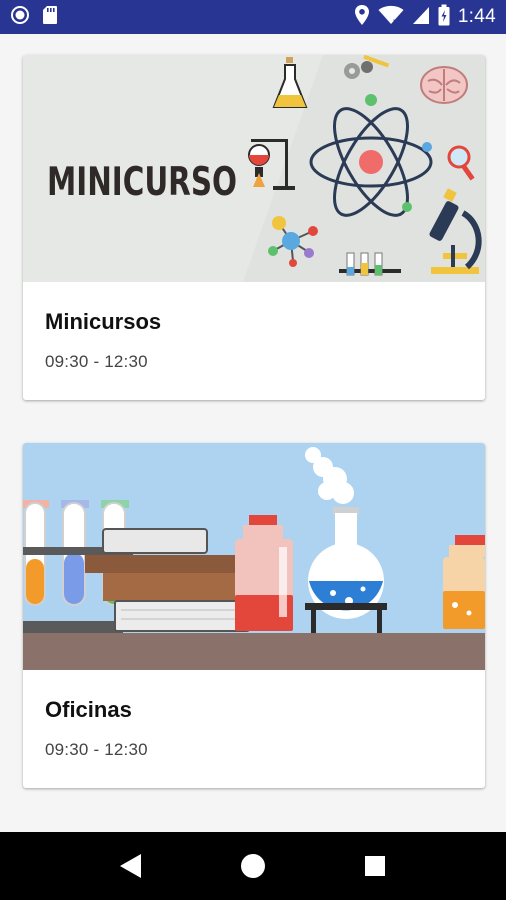  I want to click on recents-icon, so click(375, 866).